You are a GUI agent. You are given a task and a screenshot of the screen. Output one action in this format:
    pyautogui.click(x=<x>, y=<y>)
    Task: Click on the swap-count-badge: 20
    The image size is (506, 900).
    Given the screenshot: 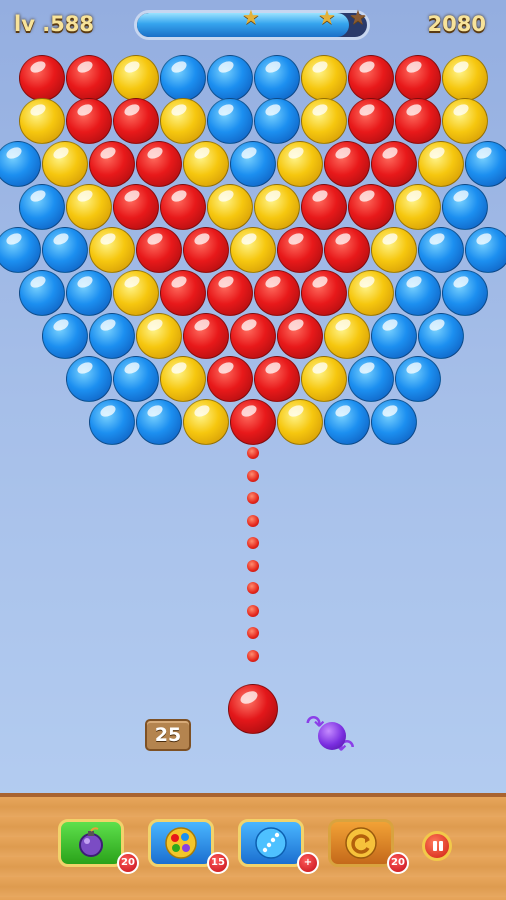 What is the action you would take?
    pyautogui.click(x=398, y=863)
    